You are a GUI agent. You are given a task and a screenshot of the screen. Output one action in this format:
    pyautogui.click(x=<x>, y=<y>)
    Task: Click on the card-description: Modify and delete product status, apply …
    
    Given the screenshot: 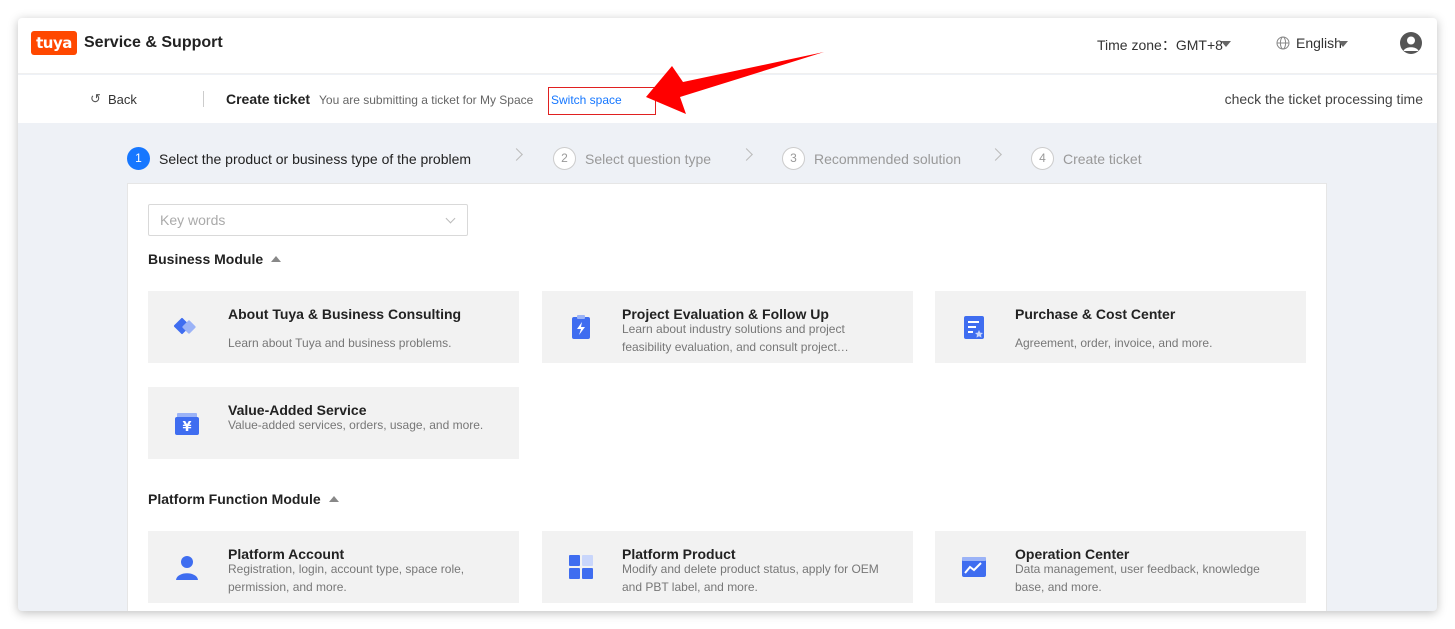 What is the action you would take?
    pyautogui.click(x=750, y=578)
    